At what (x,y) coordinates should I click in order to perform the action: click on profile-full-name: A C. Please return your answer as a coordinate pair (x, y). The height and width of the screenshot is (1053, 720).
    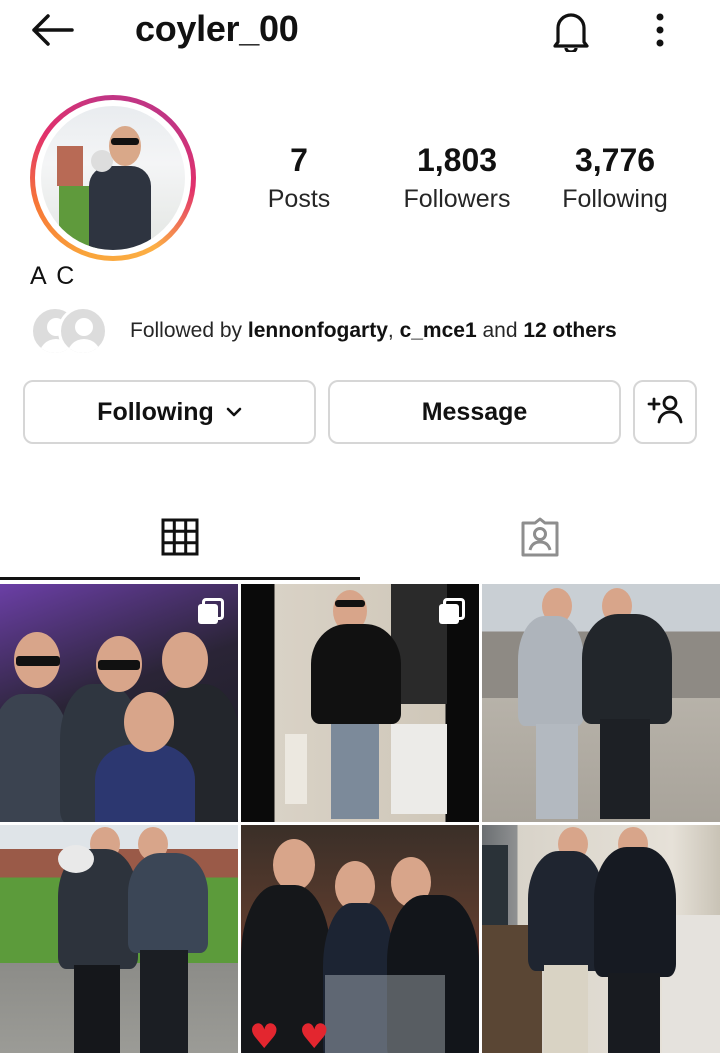
    Looking at the image, I should click on (53, 276).